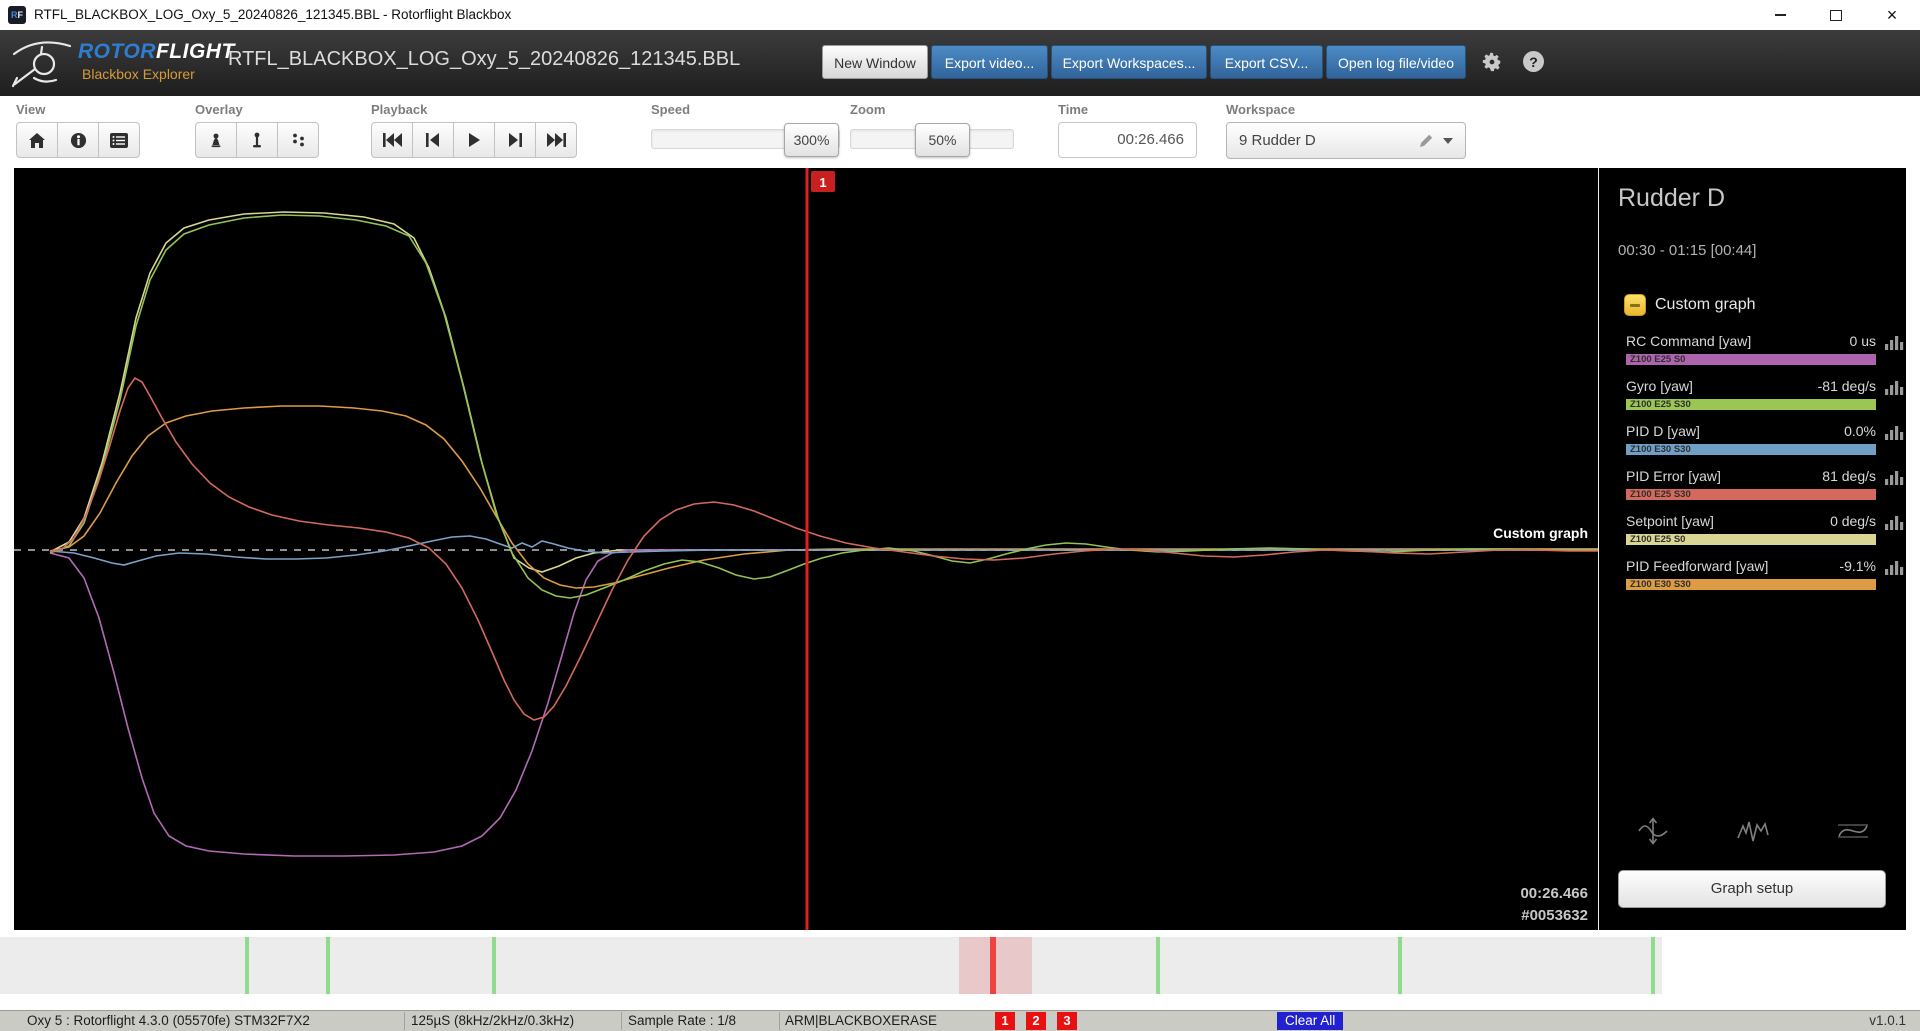  I want to click on chart-marker-flag: 1, so click(823, 181).